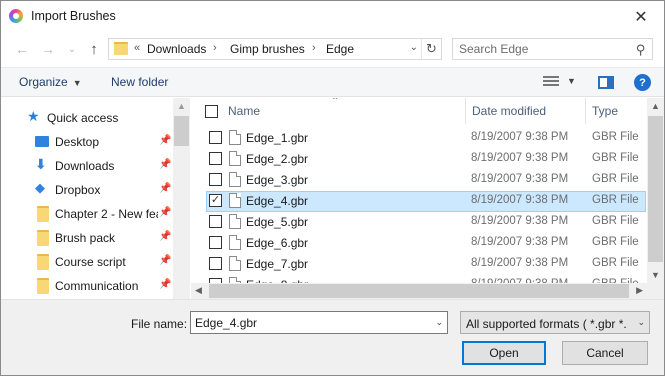  Describe the element at coordinates (606, 82) in the screenshot. I see `preview-pane-icon` at that location.